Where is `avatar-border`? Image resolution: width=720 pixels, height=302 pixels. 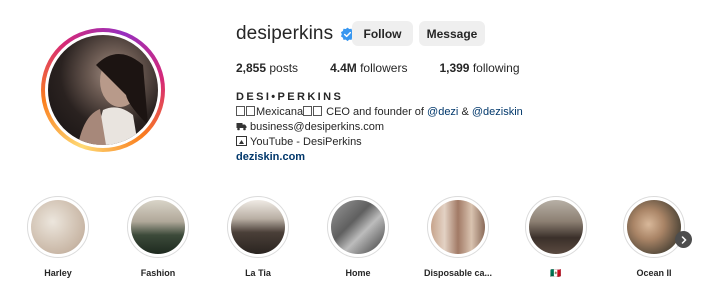 avatar-border is located at coordinates (103, 90).